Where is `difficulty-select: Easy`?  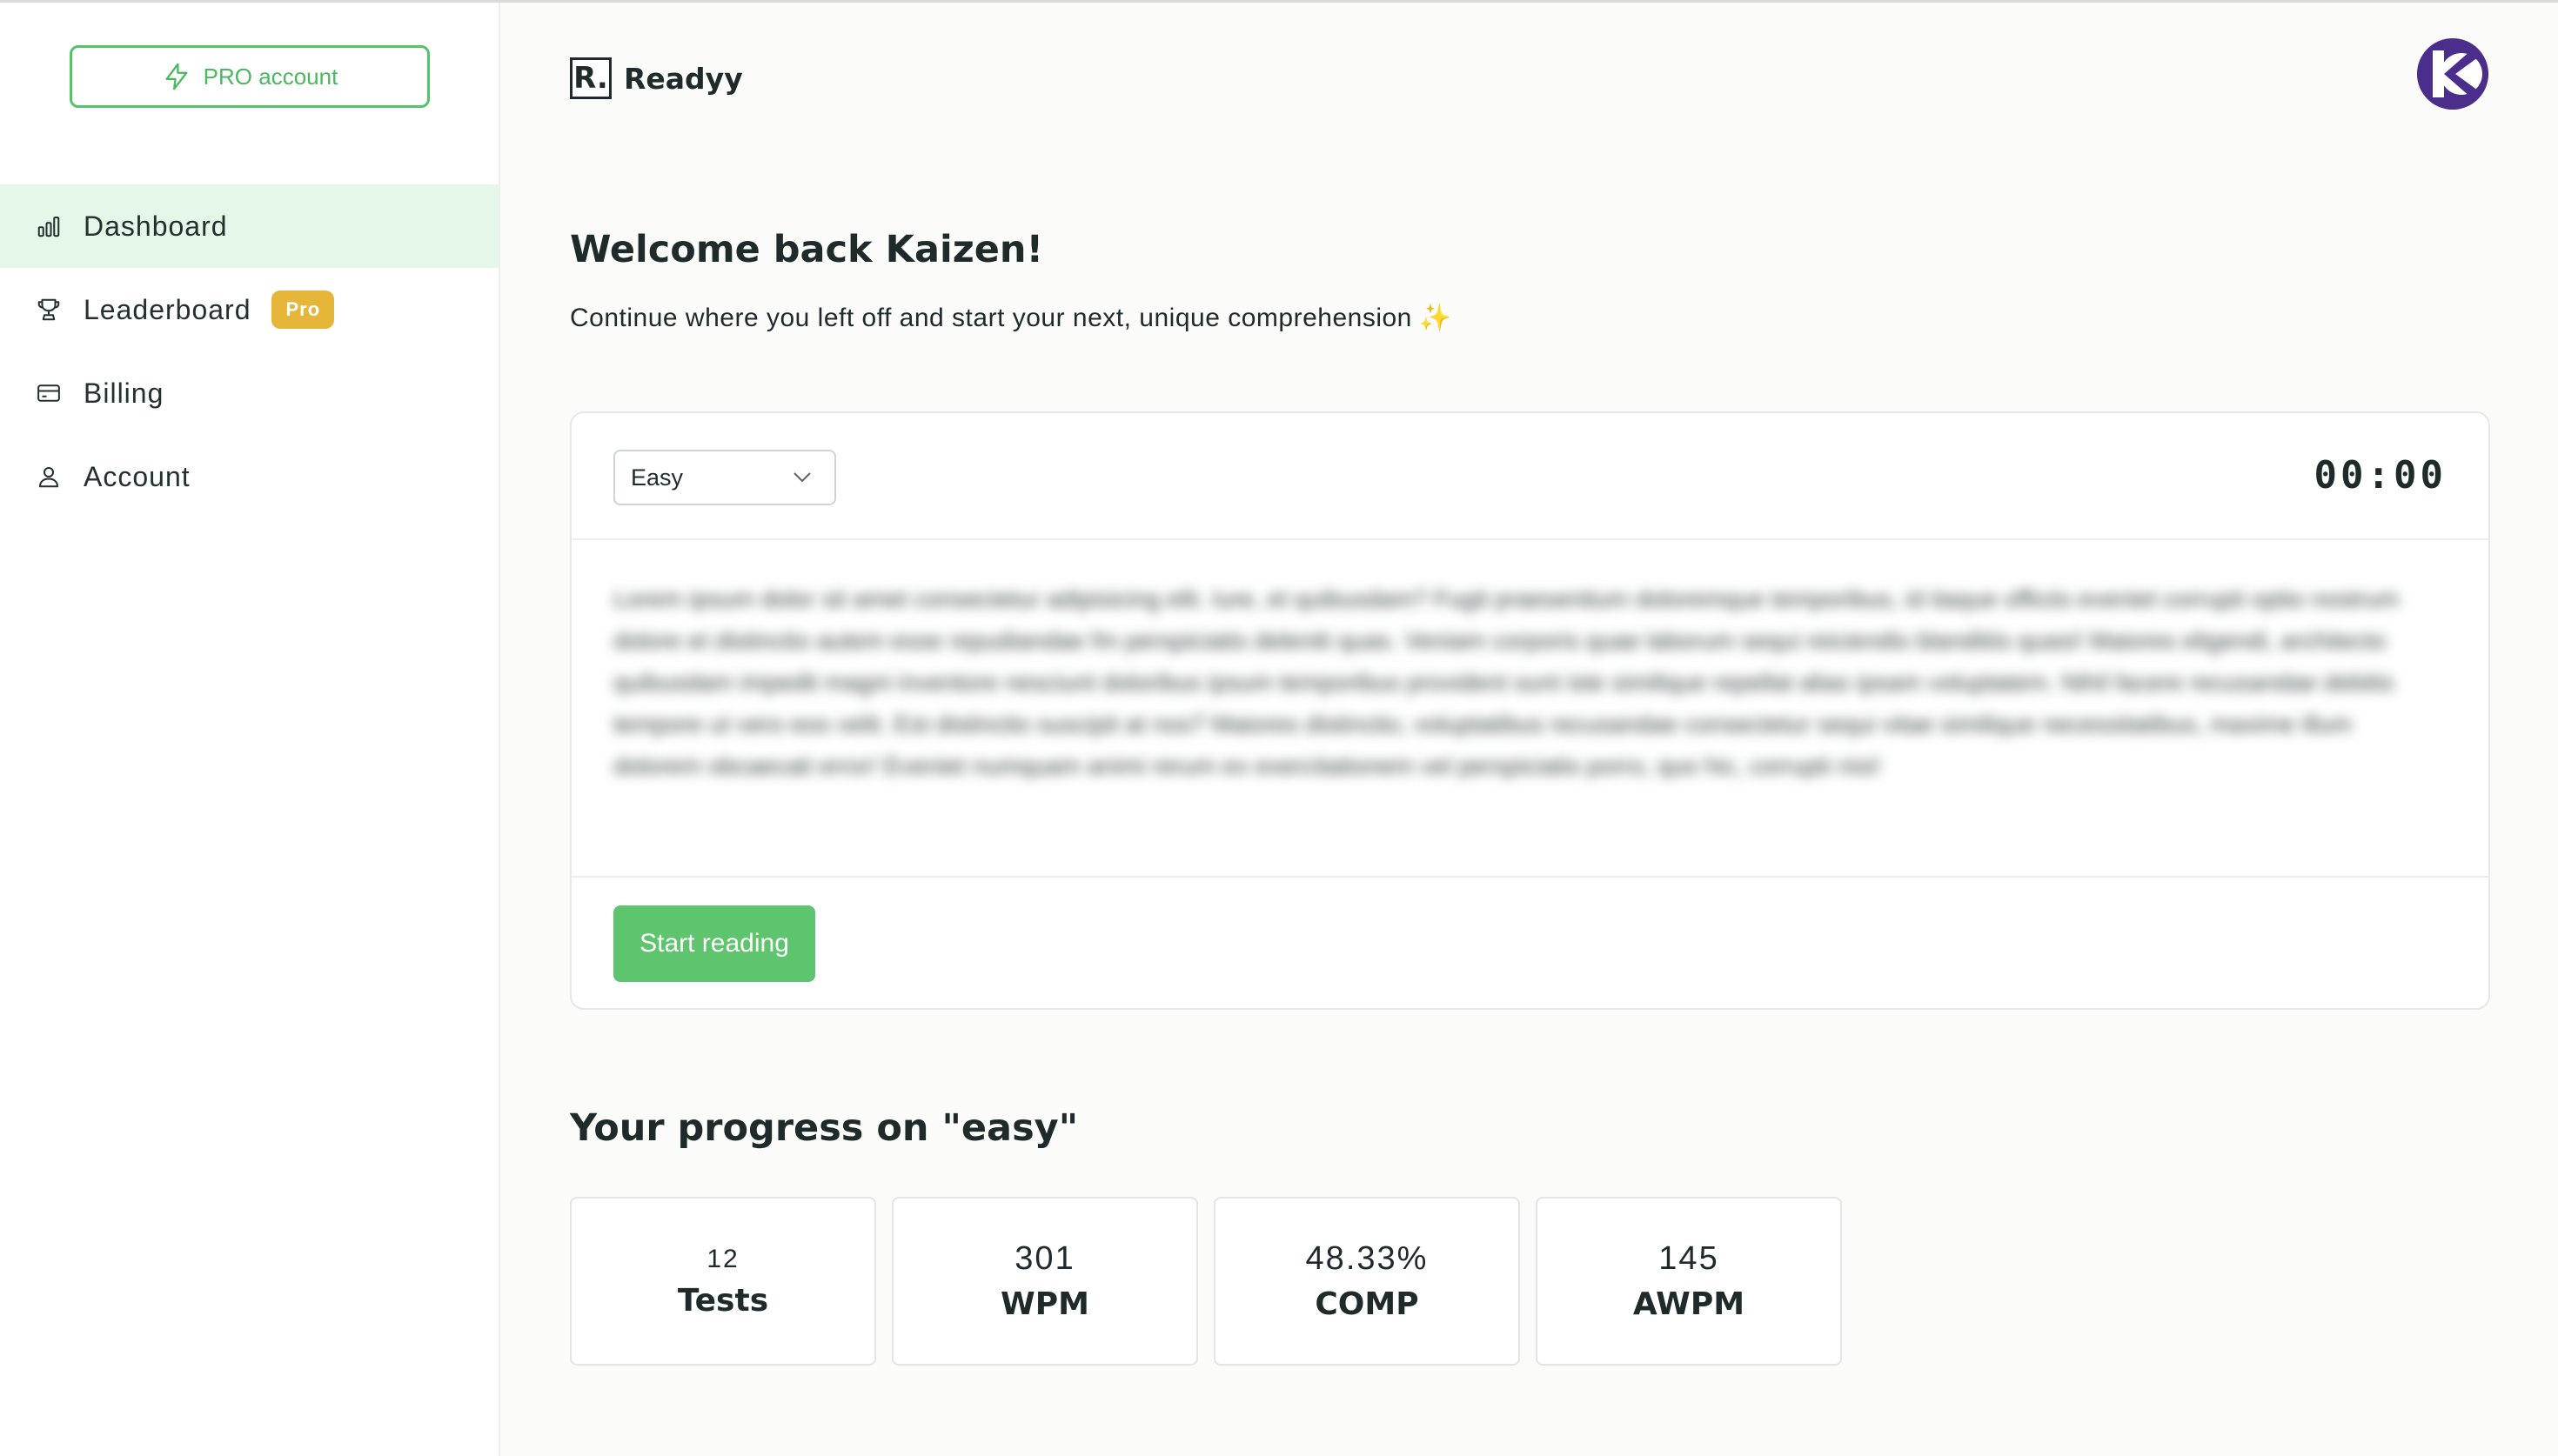
difficulty-select: Easy is located at coordinates (724, 477).